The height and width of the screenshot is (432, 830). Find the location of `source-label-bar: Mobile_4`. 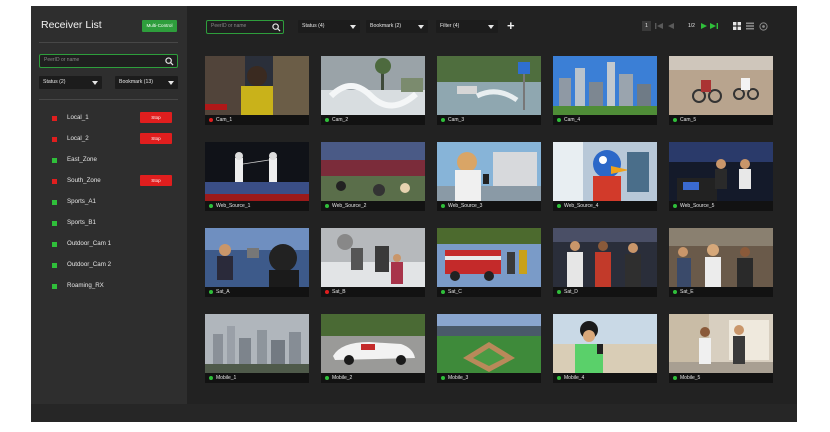

source-label-bar: Mobile_4 is located at coordinates (605, 378).